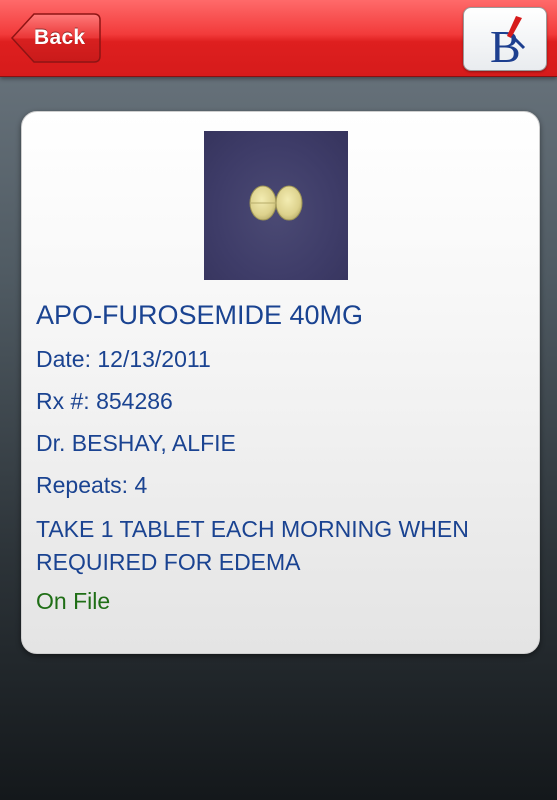 This screenshot has height=800, width=557. Describe the element at coordinates (508, 43) in the screenshot. I see `brand-logo-icon: B` at that location.